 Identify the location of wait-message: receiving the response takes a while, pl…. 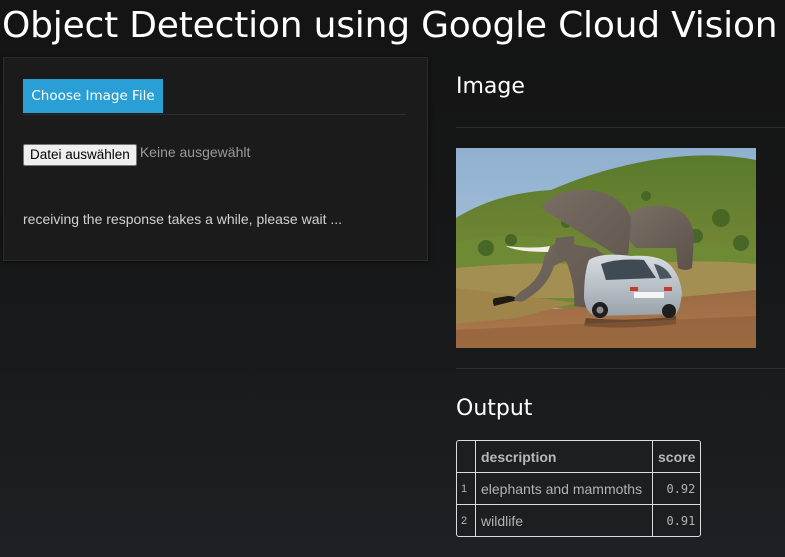
(183, 219).